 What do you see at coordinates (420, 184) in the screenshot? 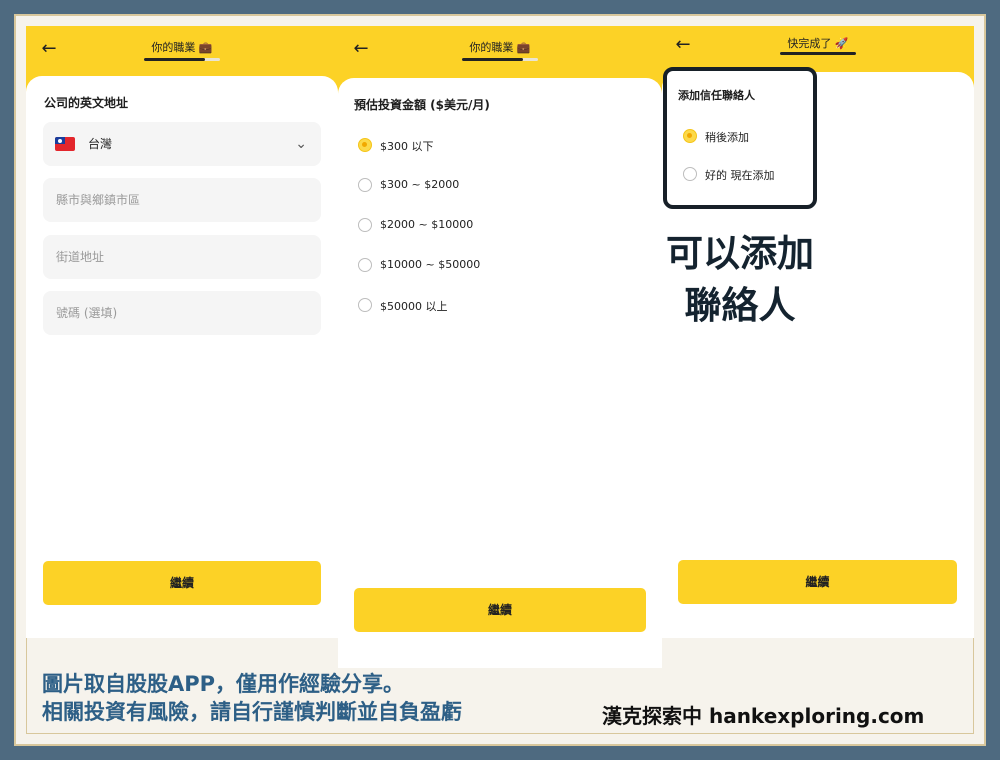
I see `option-label: $300 ~ $2000` at bounding box center [420, 184].